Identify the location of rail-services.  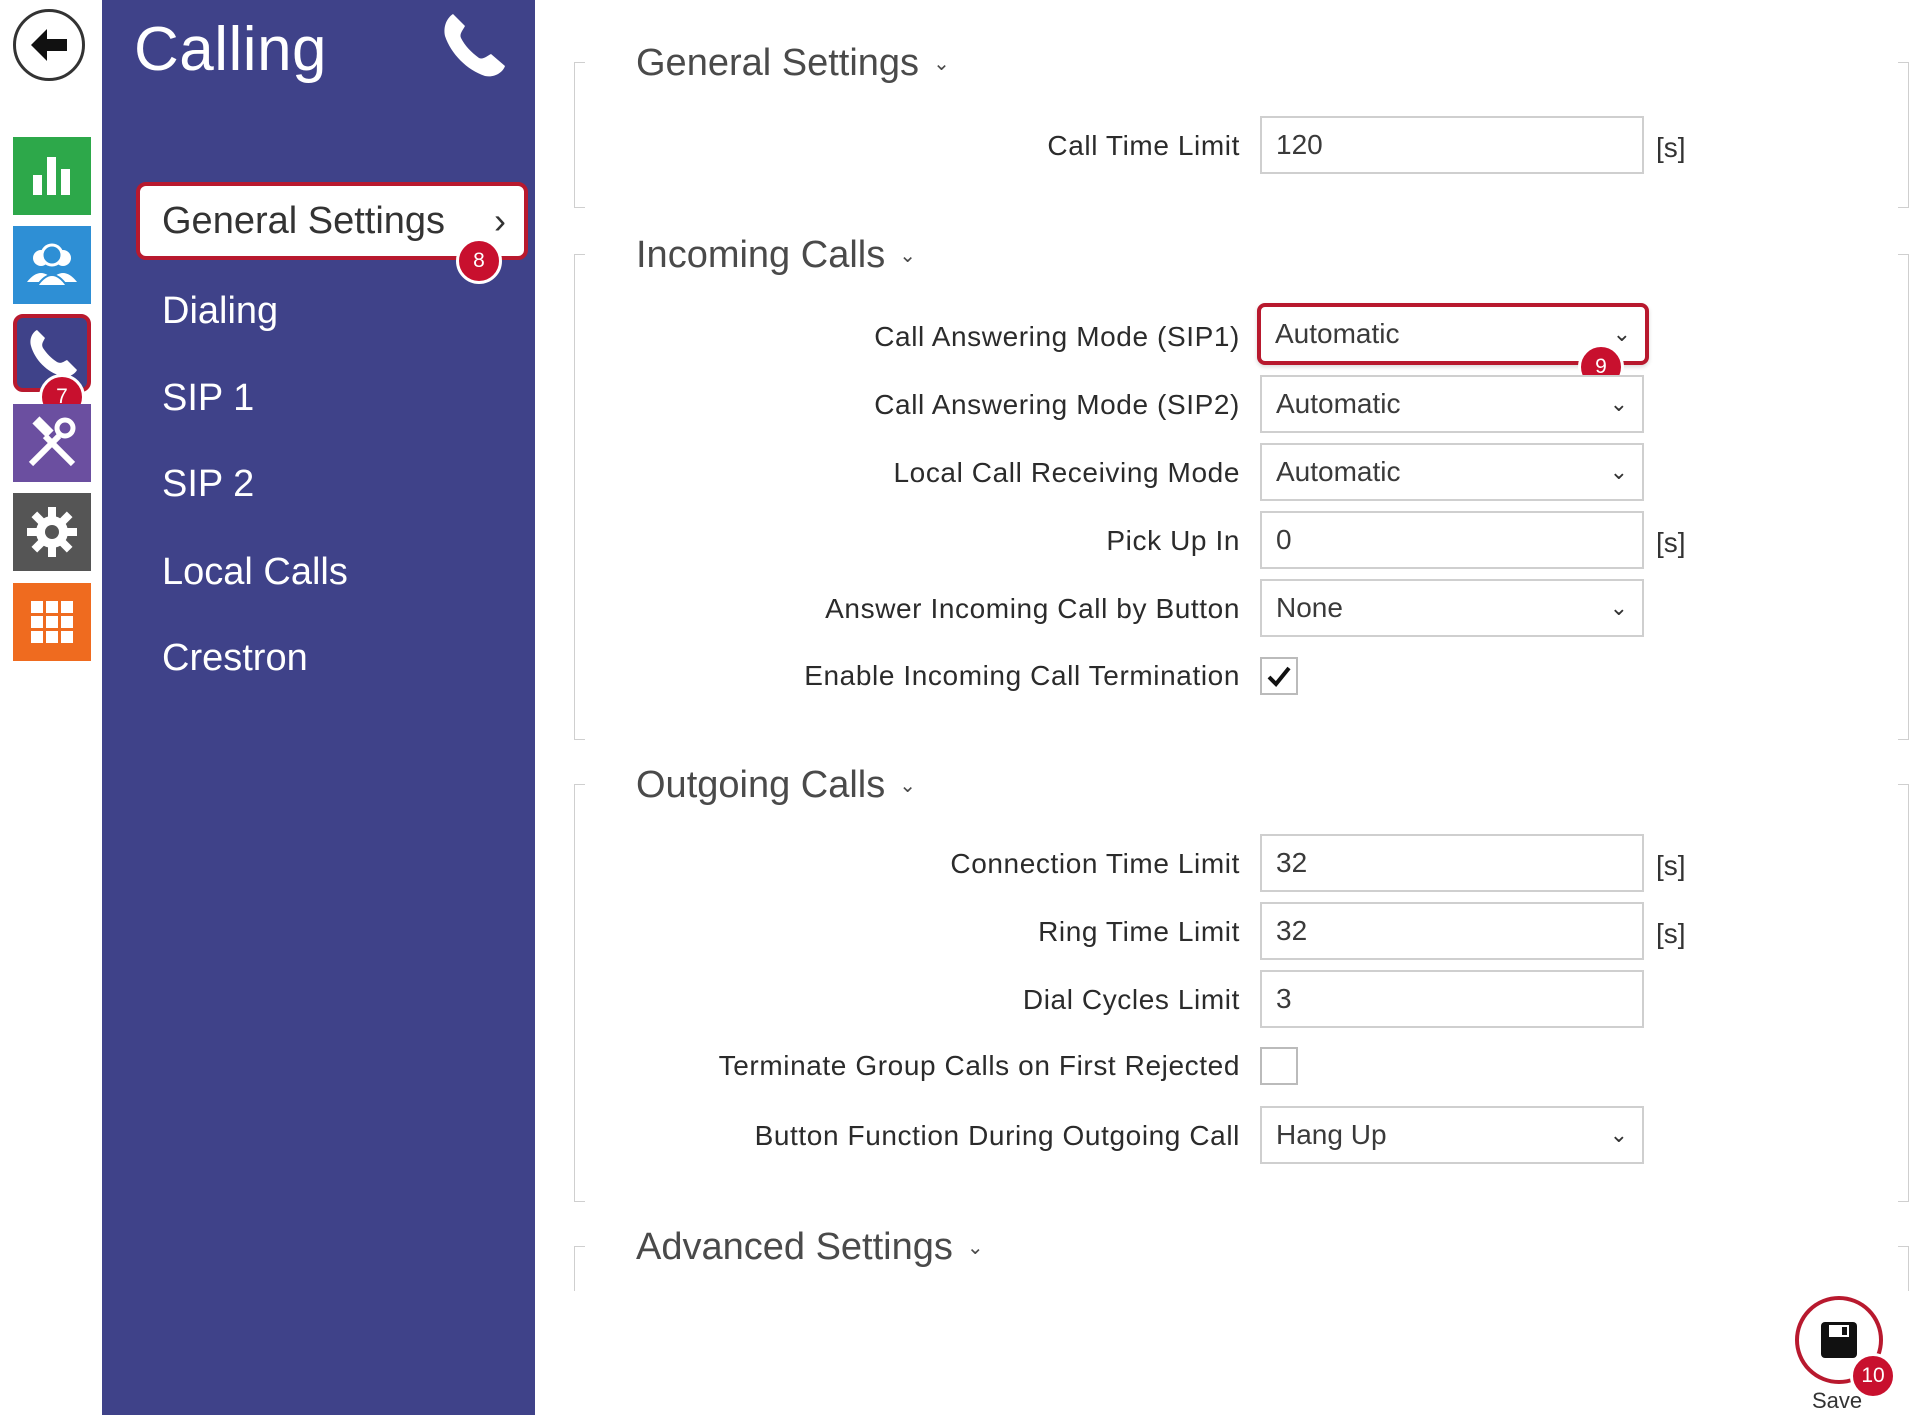
(52, 622).